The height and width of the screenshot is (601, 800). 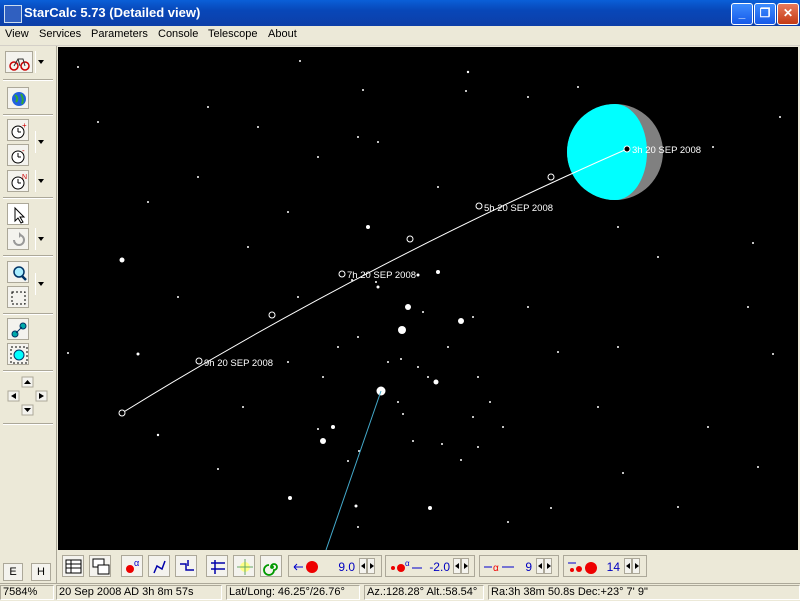 I want to click on window-button, so click(x=100, y=566).